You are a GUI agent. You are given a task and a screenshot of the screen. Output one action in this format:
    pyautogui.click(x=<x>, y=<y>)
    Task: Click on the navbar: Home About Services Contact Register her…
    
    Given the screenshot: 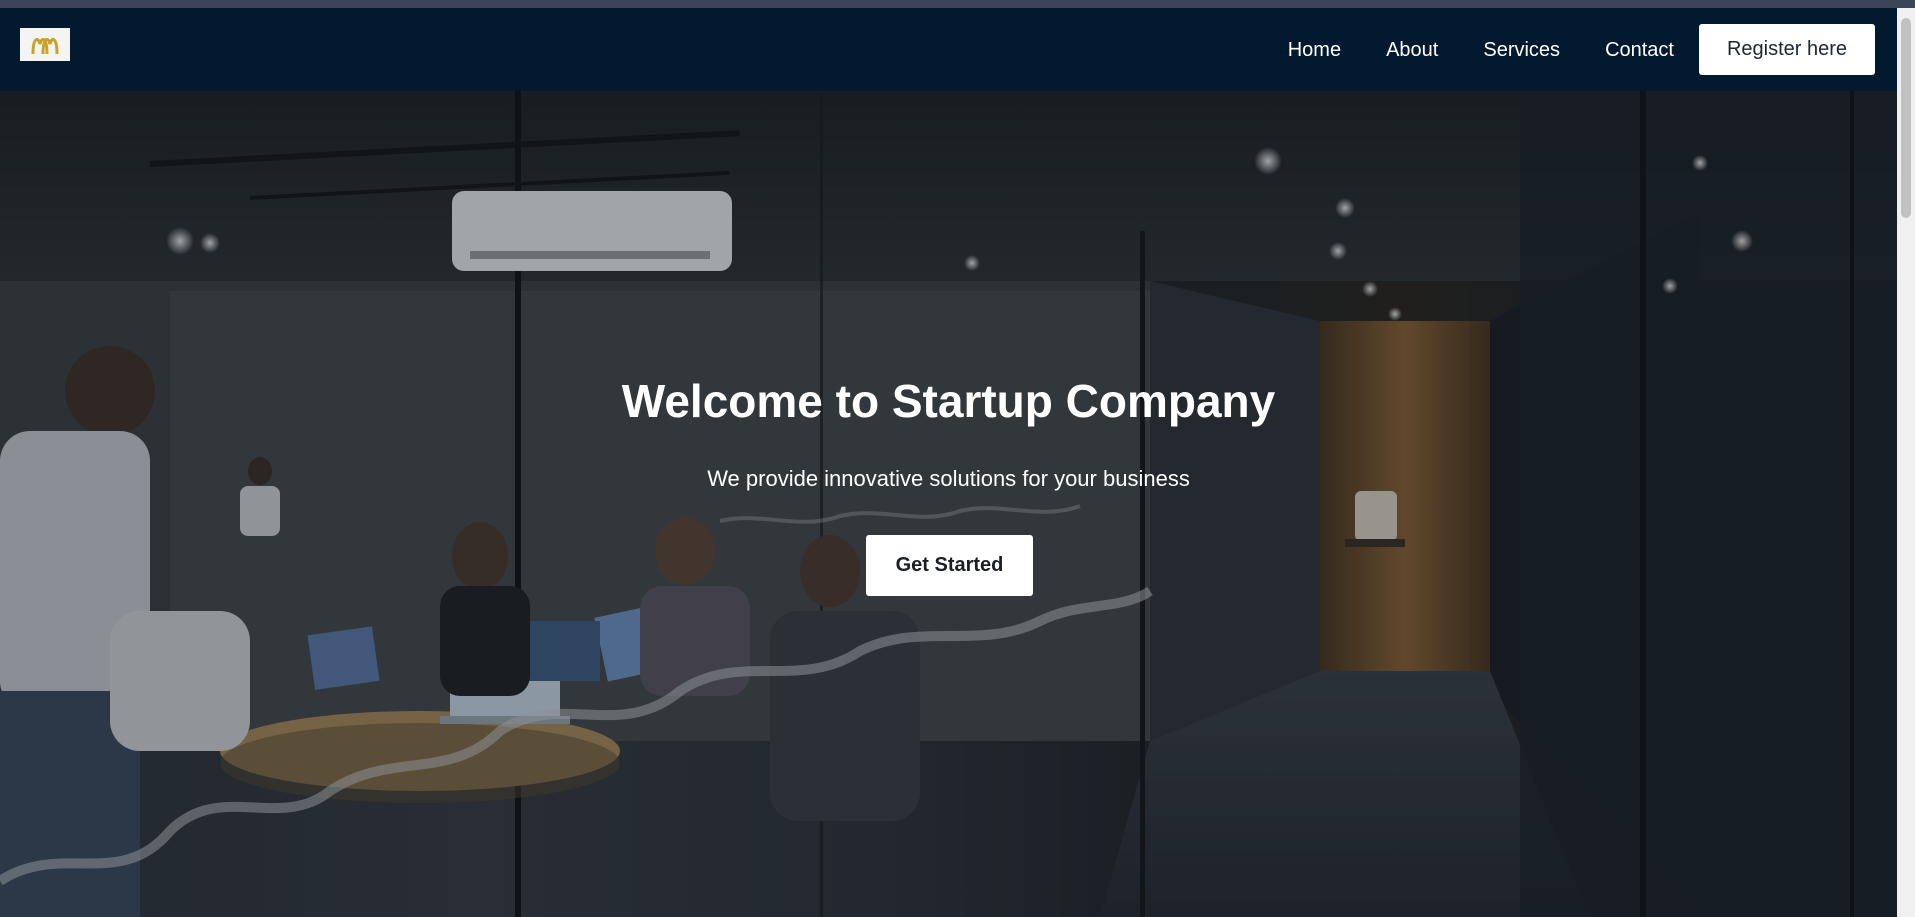 What is the action you would take?
    pyautogui.click(x=948, y=49)
    